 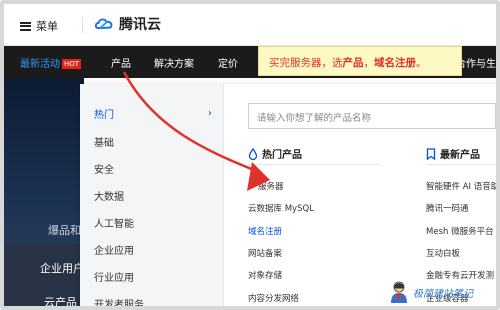 I want to click on product-link: 智能硬件 AI 语音助, so click(x=461, y=186).